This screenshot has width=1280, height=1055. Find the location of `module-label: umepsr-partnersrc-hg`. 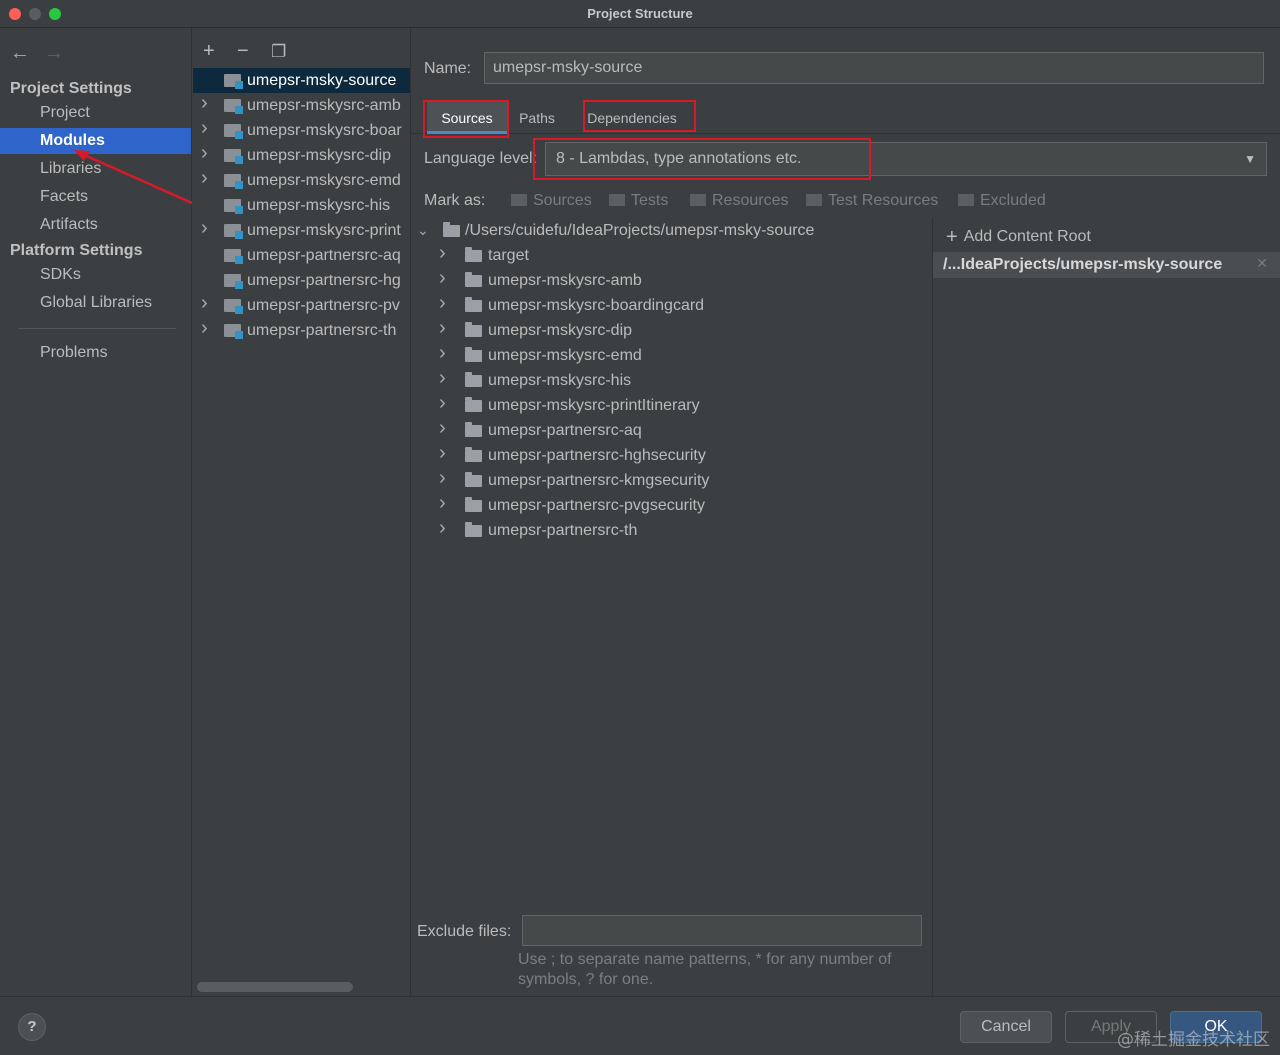

module-label: umepsr-partnersrc-hg is located at coordinates (324, 280).